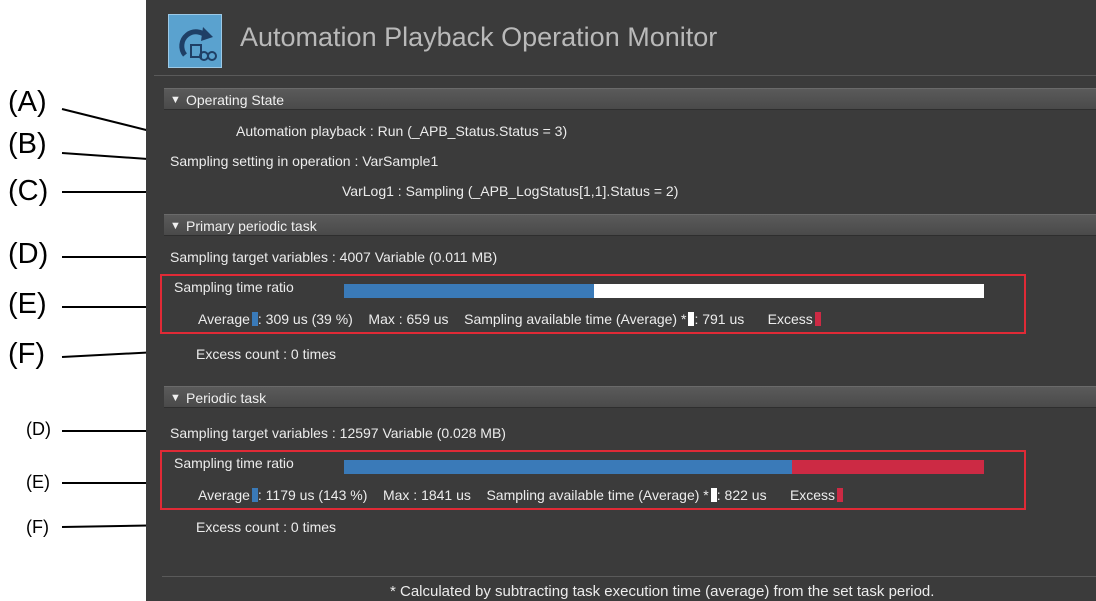  Describe the element at coordinates (741, 495) in the screenshot. I see `available-value: : 822 us` at that location.